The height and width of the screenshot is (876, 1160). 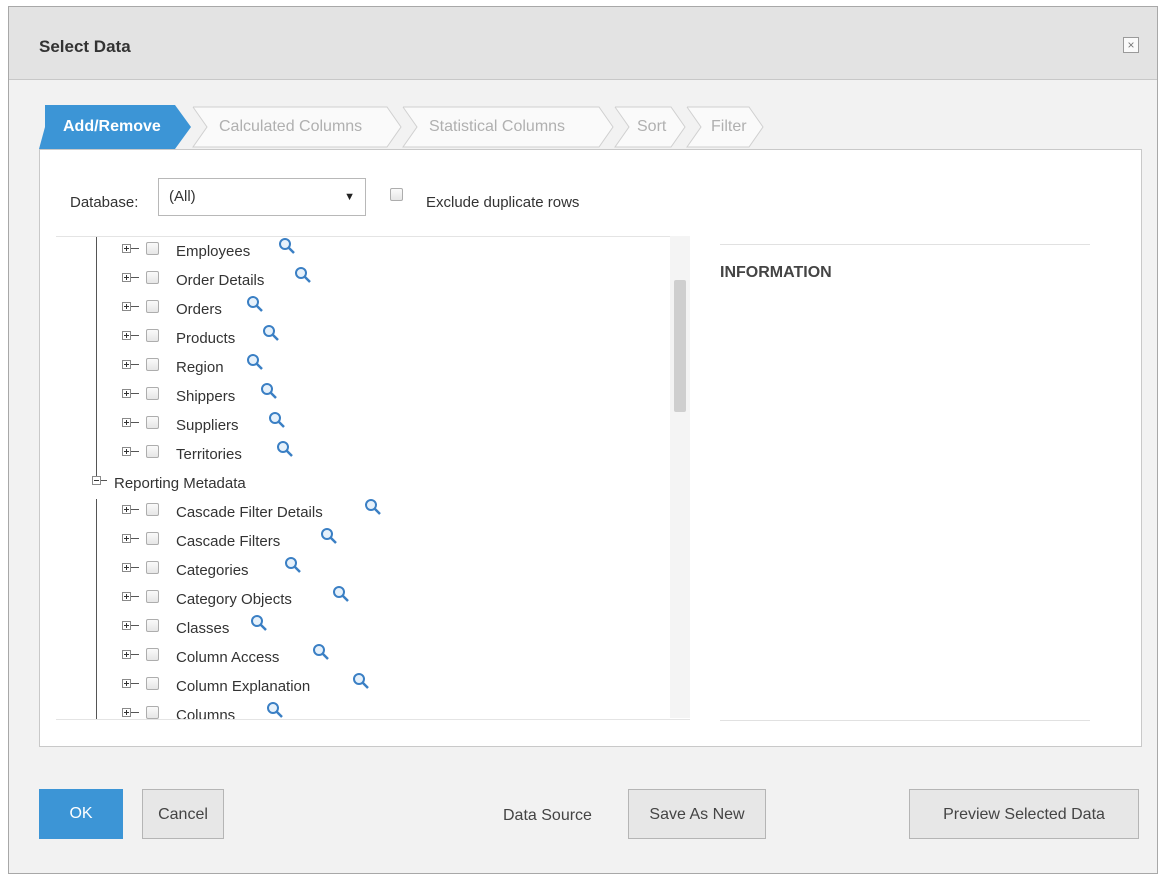 I want to click on tab-sort-label: Sort, so click(x=652, y=126).